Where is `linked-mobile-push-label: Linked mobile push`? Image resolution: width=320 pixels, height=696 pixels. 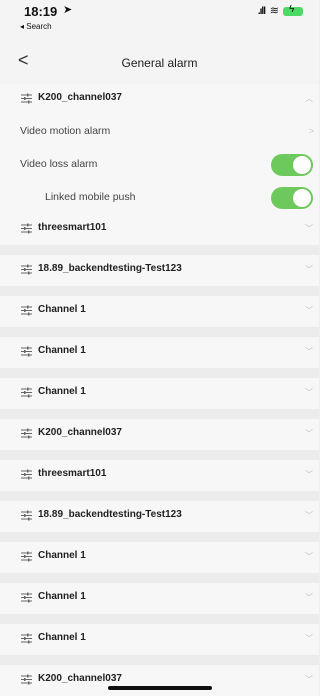 linked-mobile-push-label: Linked mobile push is located at coordinates (90, 197).